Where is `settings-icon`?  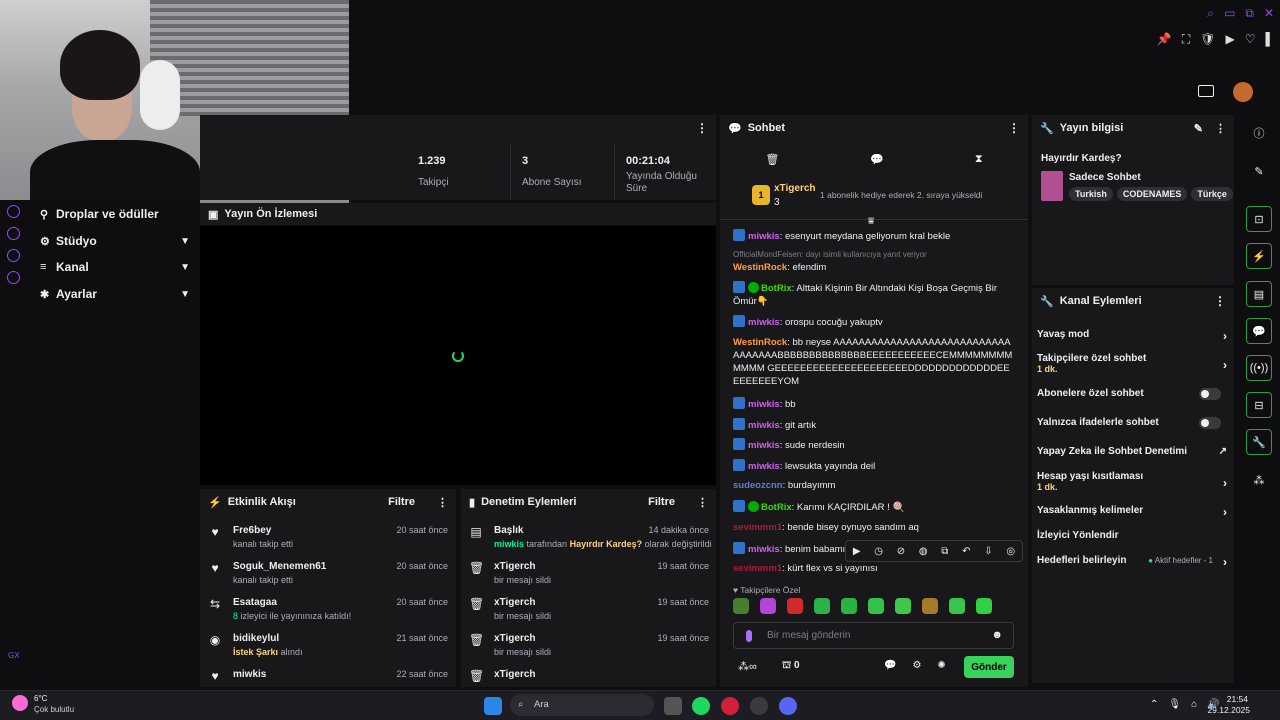 settings-icon is located at coordinates (13, 277).